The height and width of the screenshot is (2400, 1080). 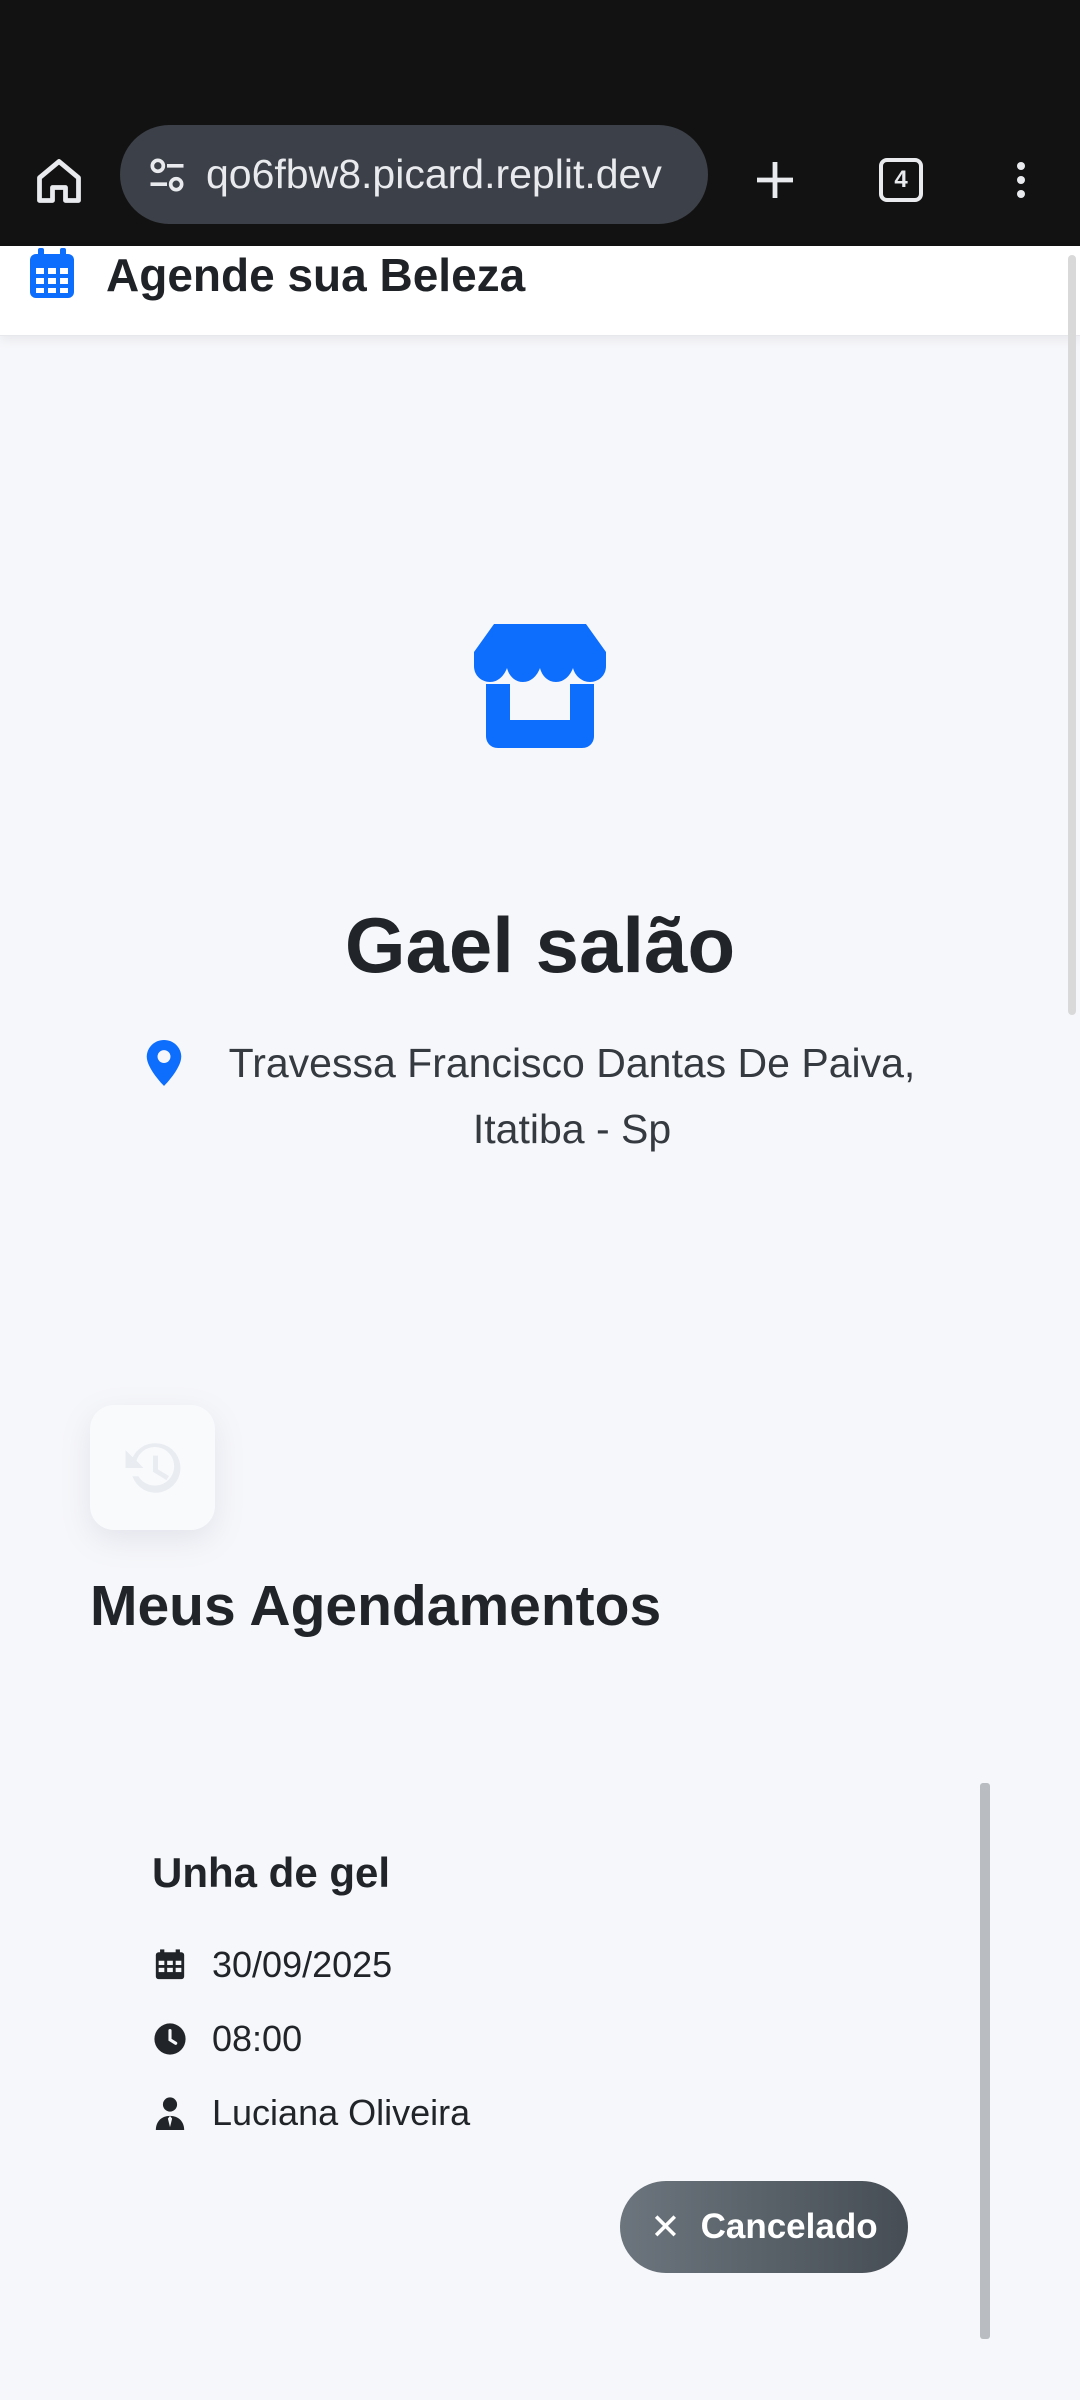 I want to click on browser-menu-button, so click(x=1021, y=180).